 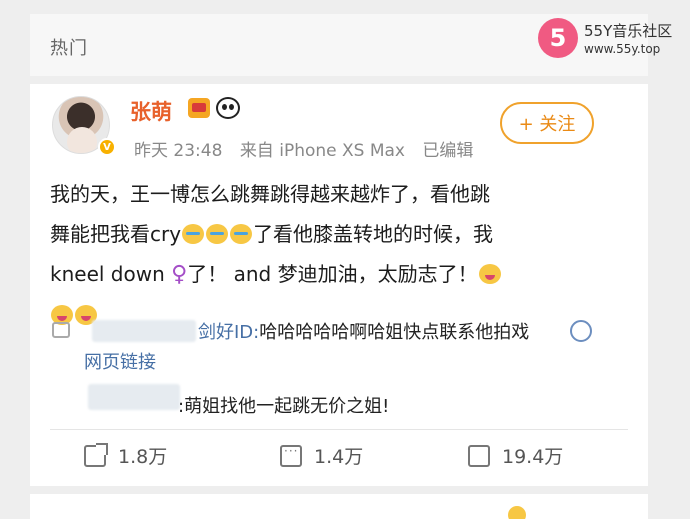 I want to click on action-bar: 1.8万 1.4万 19.4万, so click(x=339, y=460).